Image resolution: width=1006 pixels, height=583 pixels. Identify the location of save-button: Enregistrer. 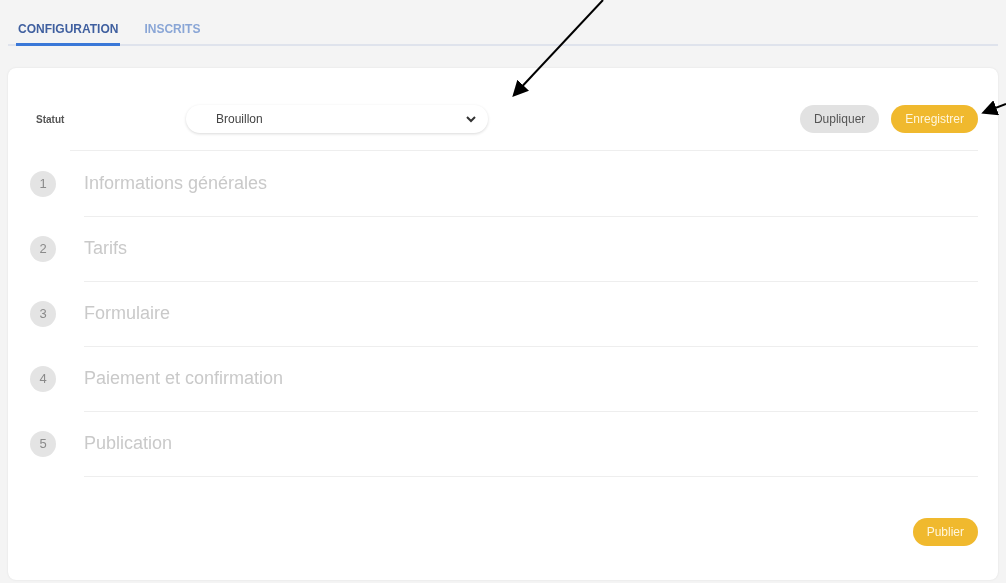
(934, 119).